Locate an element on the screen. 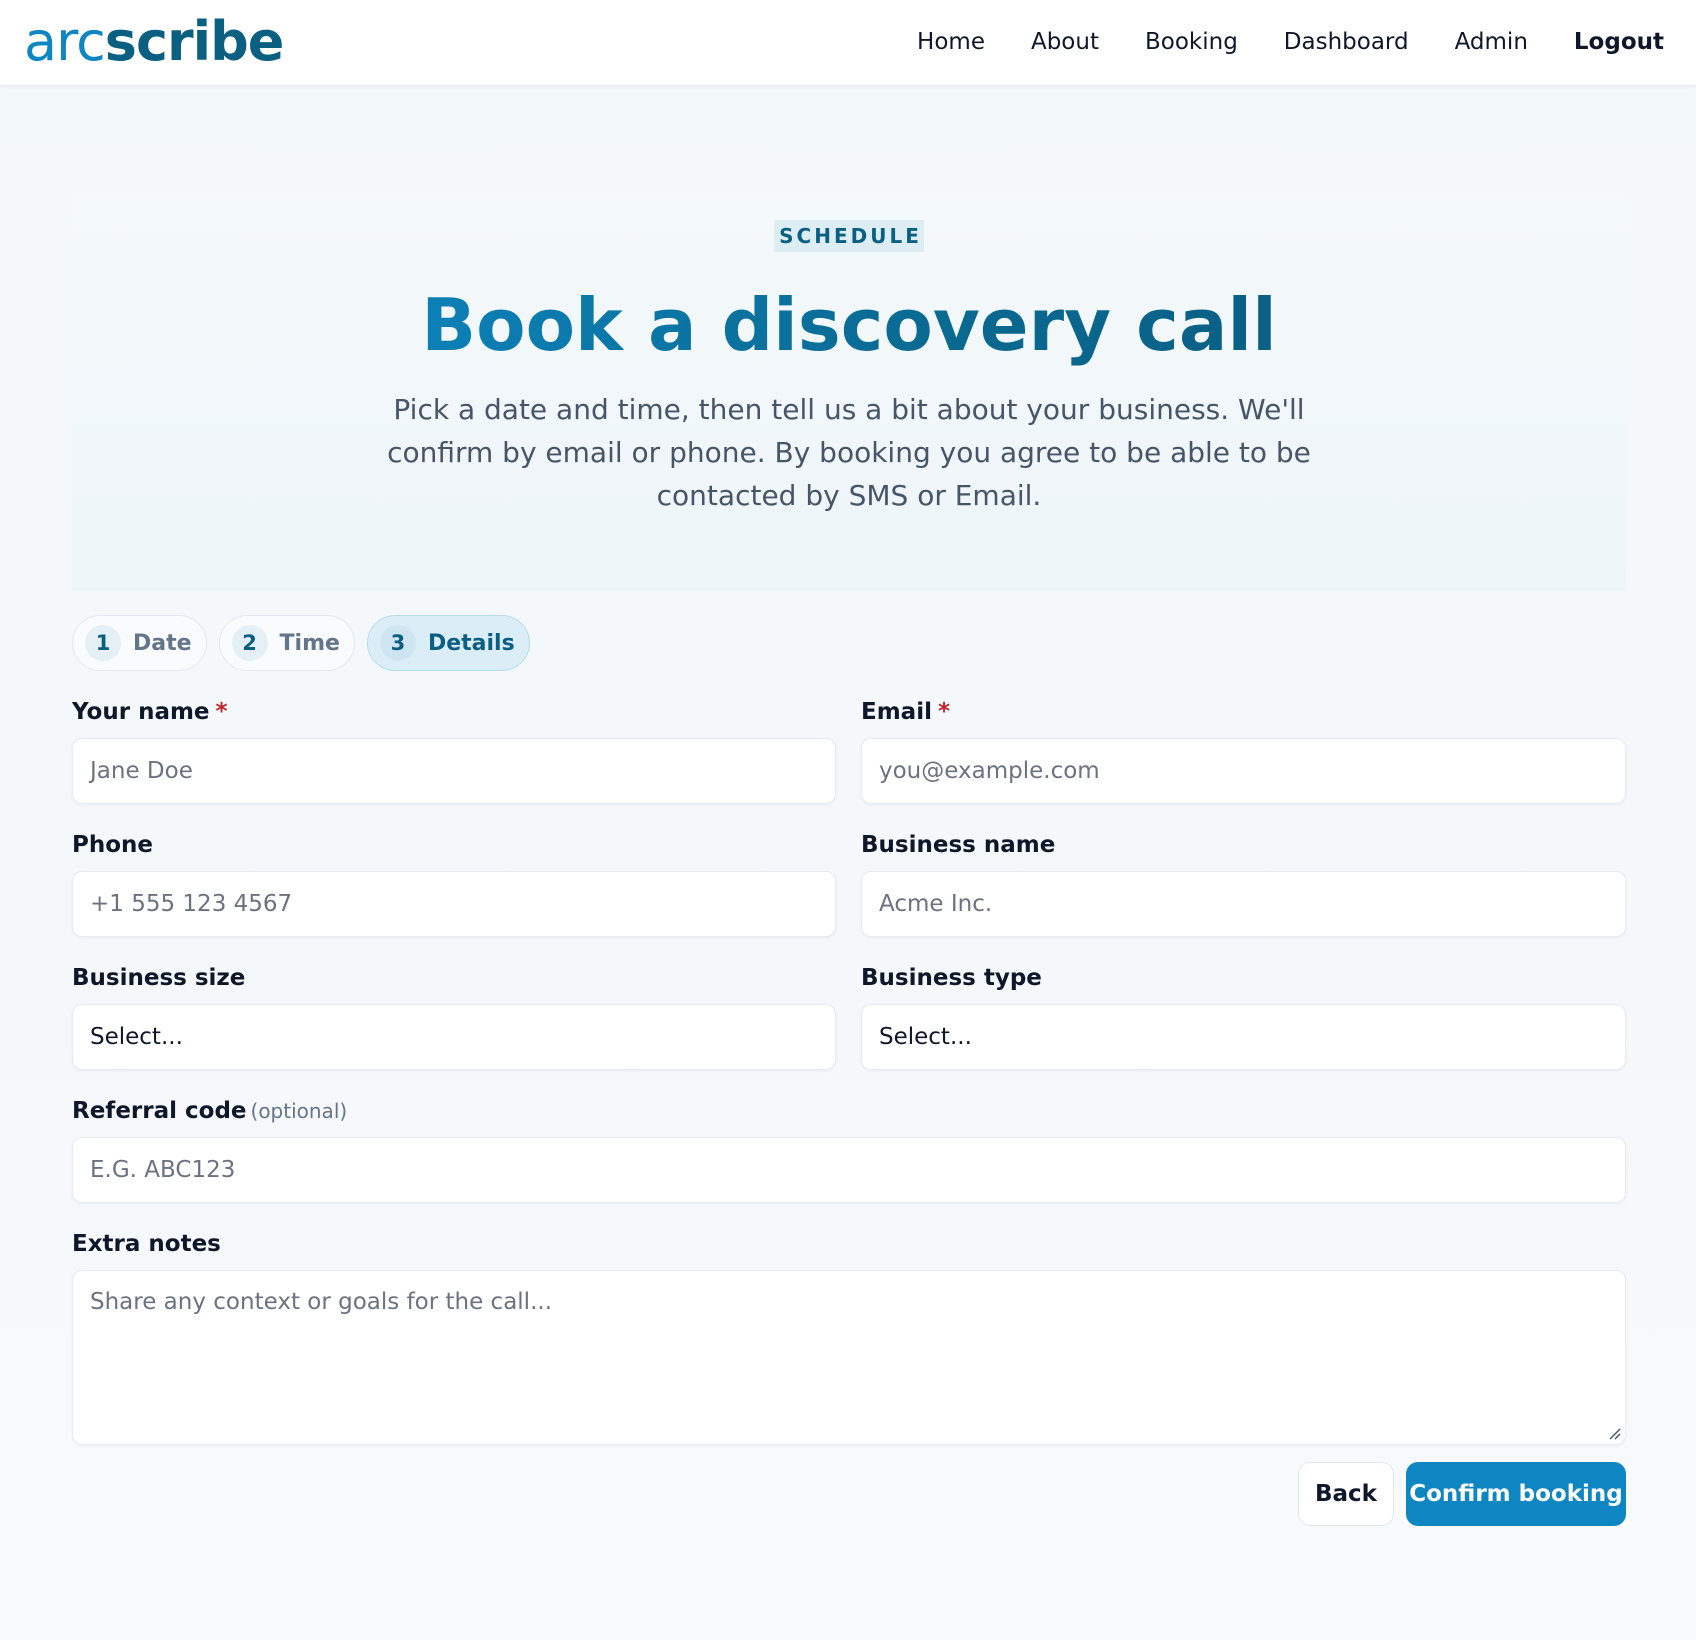  nav-about-link: About is located at coordinates (1065, 42).